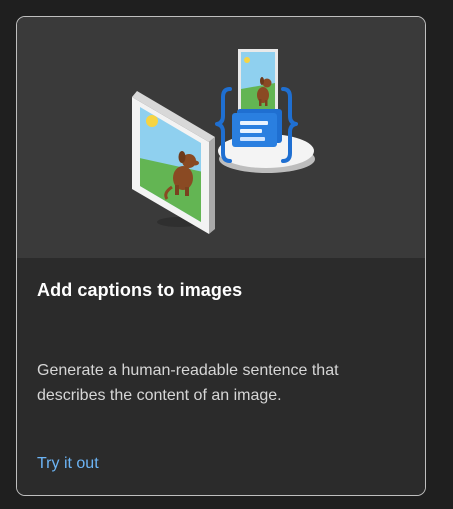  I want to click on image-caption-illustration, so click(223, 141).